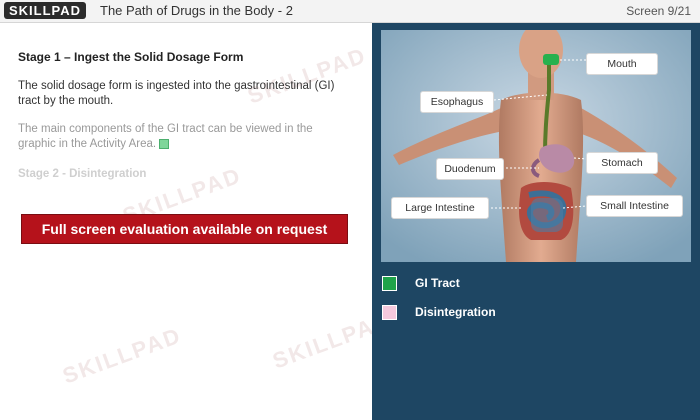 This screenshot has height=420, width=700. I want to click on label-esophagus: Esophagus, so click(457, 102).